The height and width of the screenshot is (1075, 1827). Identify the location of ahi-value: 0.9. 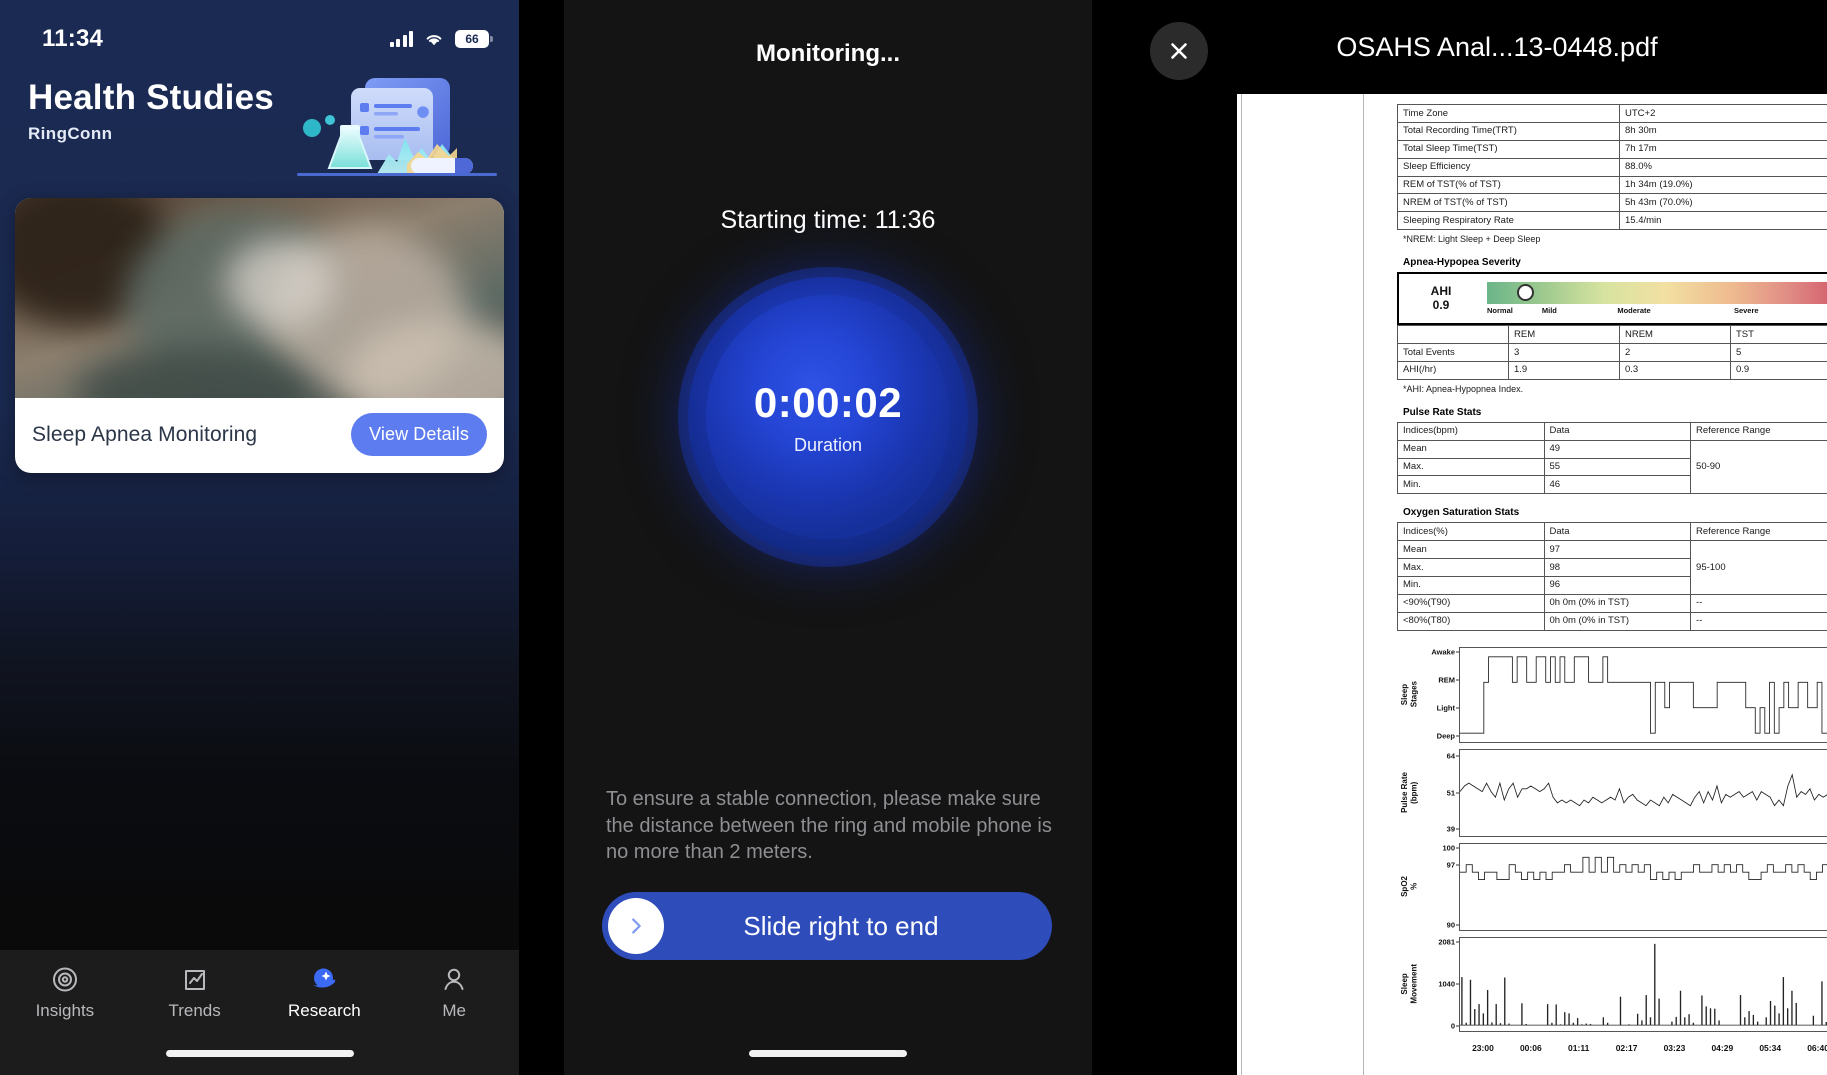
(1441, 304).